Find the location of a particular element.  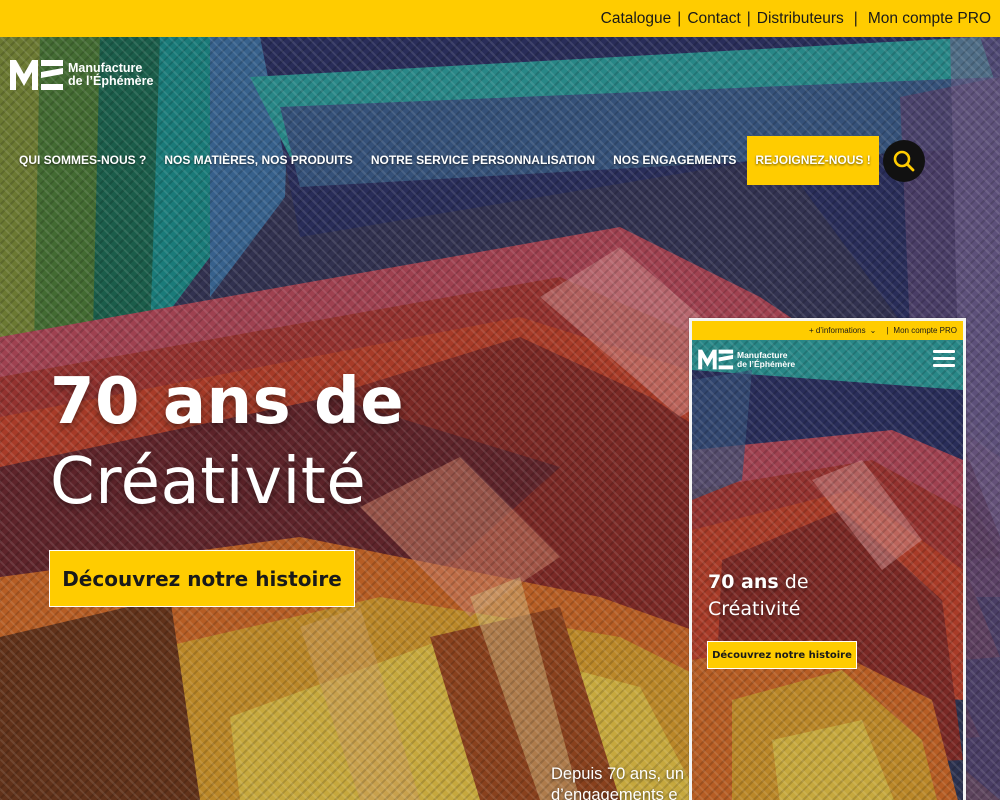

catalogue-link: Catalogue is located at coordinates (636, 19).